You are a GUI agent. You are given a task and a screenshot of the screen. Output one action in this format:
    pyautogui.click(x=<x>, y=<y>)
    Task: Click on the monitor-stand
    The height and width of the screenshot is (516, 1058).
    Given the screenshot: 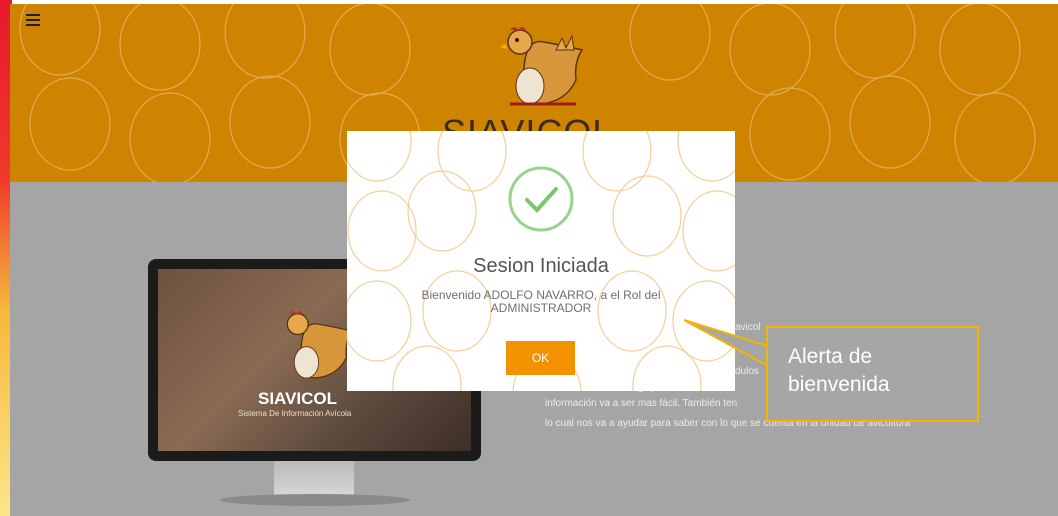 What is the action you would take?
    pyautogui.click(x=314, y=479)
    